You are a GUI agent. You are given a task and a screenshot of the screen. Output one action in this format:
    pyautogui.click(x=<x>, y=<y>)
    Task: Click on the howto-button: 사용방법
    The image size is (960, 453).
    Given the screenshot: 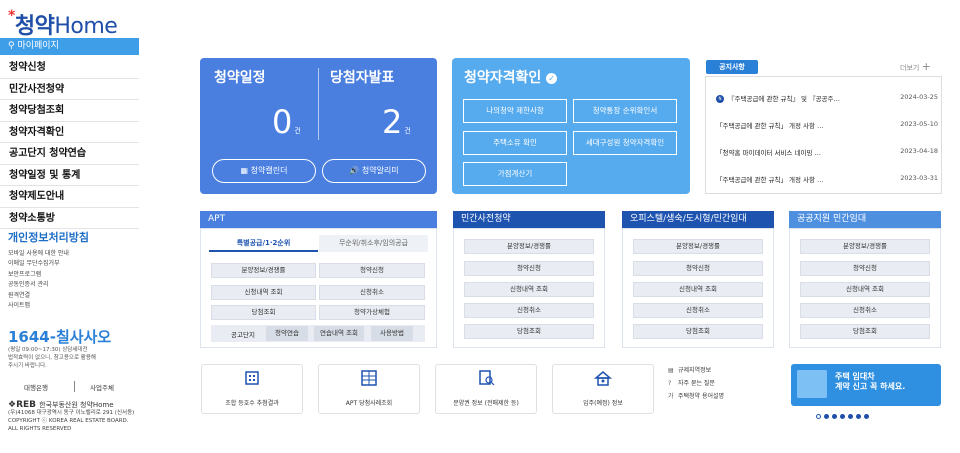 What is the action you would take?
    pyautogui.click(x=392, y=333)
    